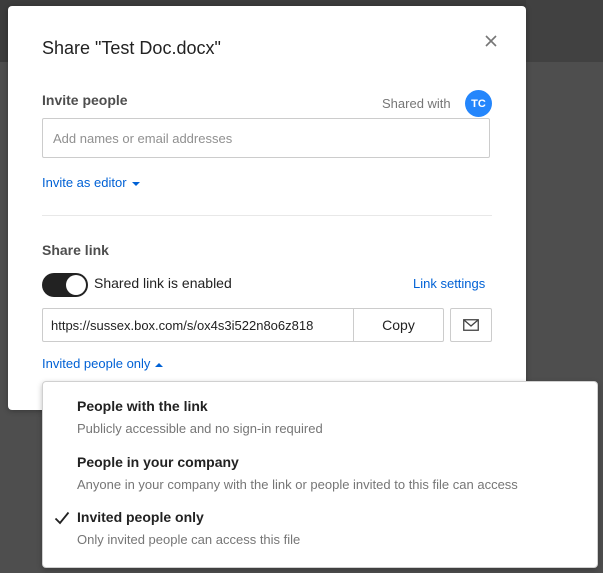 The image size is (603, 573). Describe the element at coordinates (478, 103) in the screenshot. I see `avatar: TC` at that location.